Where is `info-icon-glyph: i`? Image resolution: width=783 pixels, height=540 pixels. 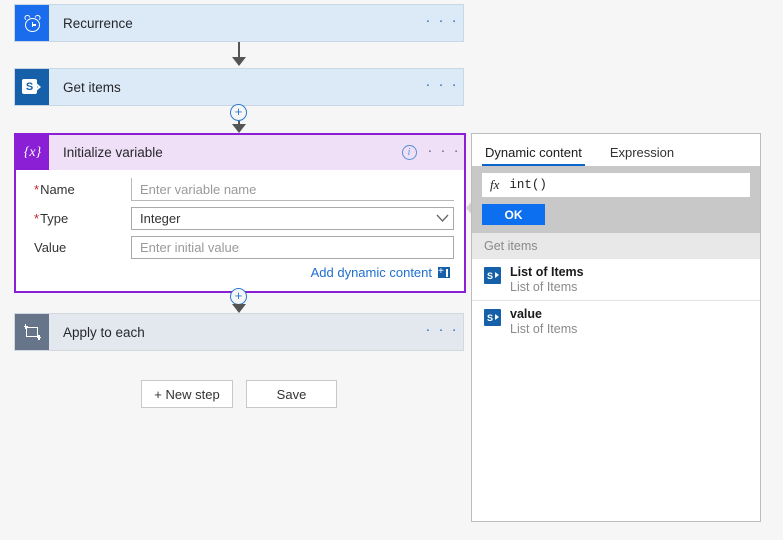
info-icon-glyph: i is located at coordinates (409, 152).